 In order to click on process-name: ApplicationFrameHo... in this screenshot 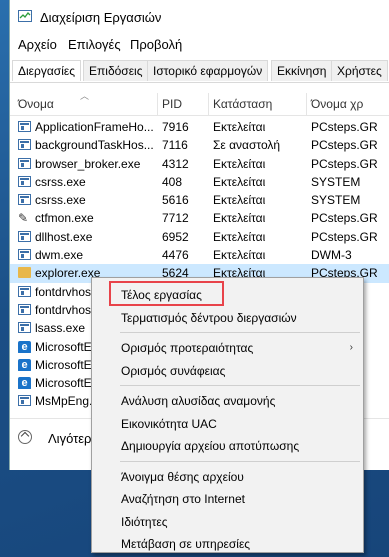, I will do `click(94, 127)`.